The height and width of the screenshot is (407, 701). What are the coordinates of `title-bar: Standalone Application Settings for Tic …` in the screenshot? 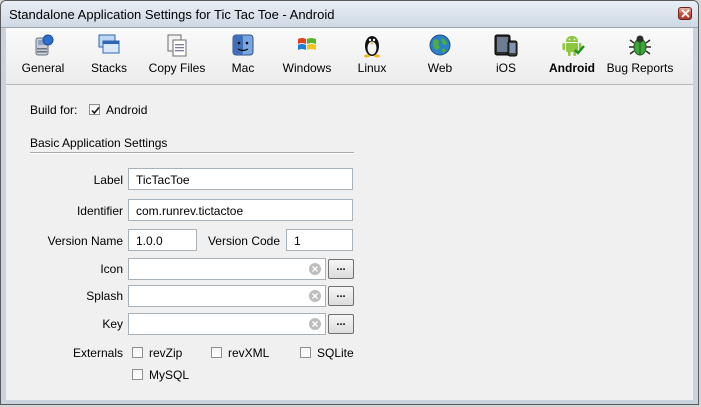 It's located at (349, 14).